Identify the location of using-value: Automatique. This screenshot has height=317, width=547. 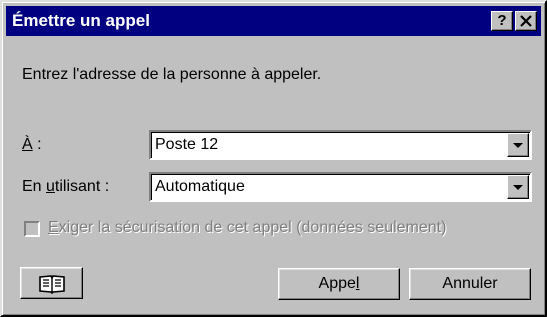
(200, 186).